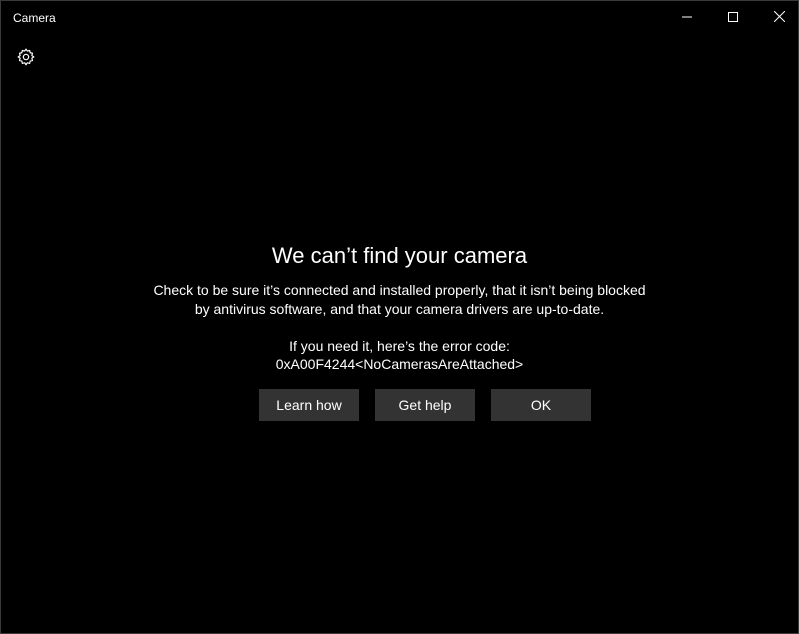 The image size is (799, 634). I want to click on gear-icon, so click(26, 59).